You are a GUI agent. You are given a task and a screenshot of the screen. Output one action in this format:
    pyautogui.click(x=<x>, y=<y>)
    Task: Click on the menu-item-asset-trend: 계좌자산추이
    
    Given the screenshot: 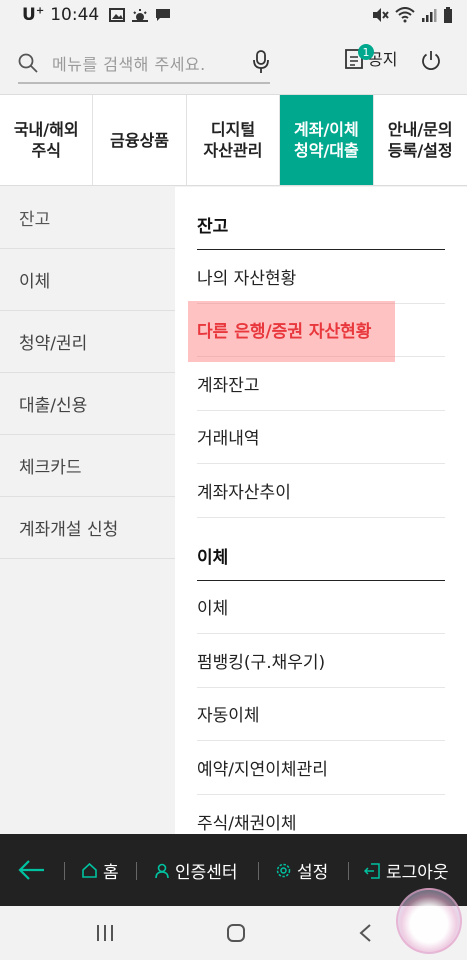 What is the action you would take?
    pyautogui.click(x=321, y=491)
    